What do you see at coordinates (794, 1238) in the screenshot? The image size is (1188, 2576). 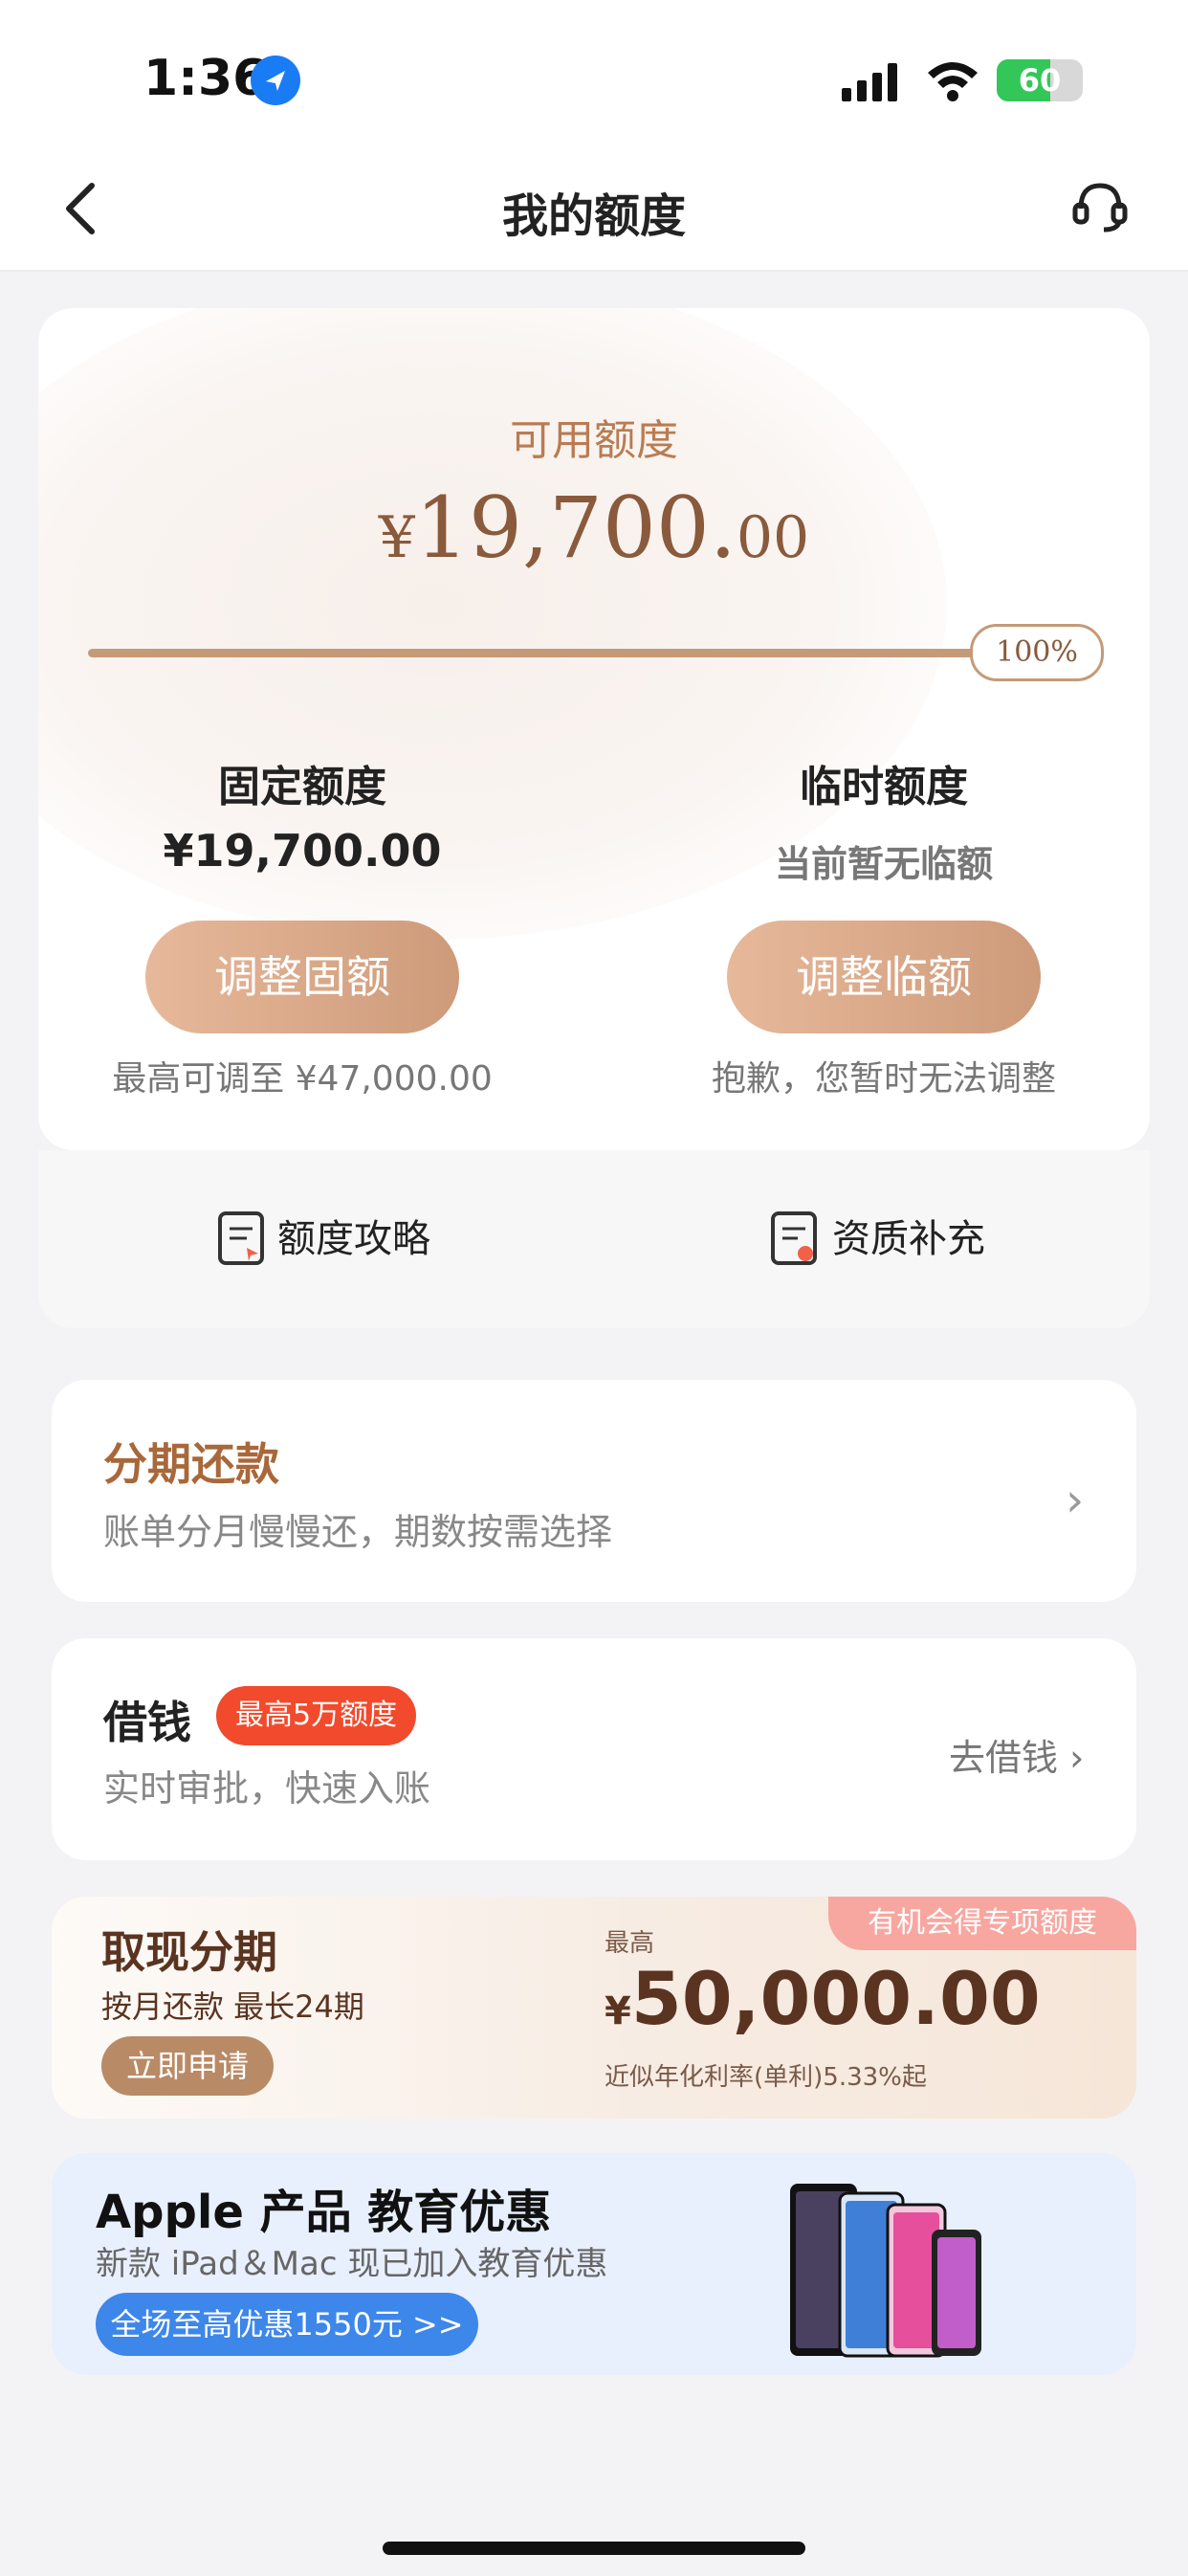 I see `qualification-icon` at bounding box center [794, 1238].